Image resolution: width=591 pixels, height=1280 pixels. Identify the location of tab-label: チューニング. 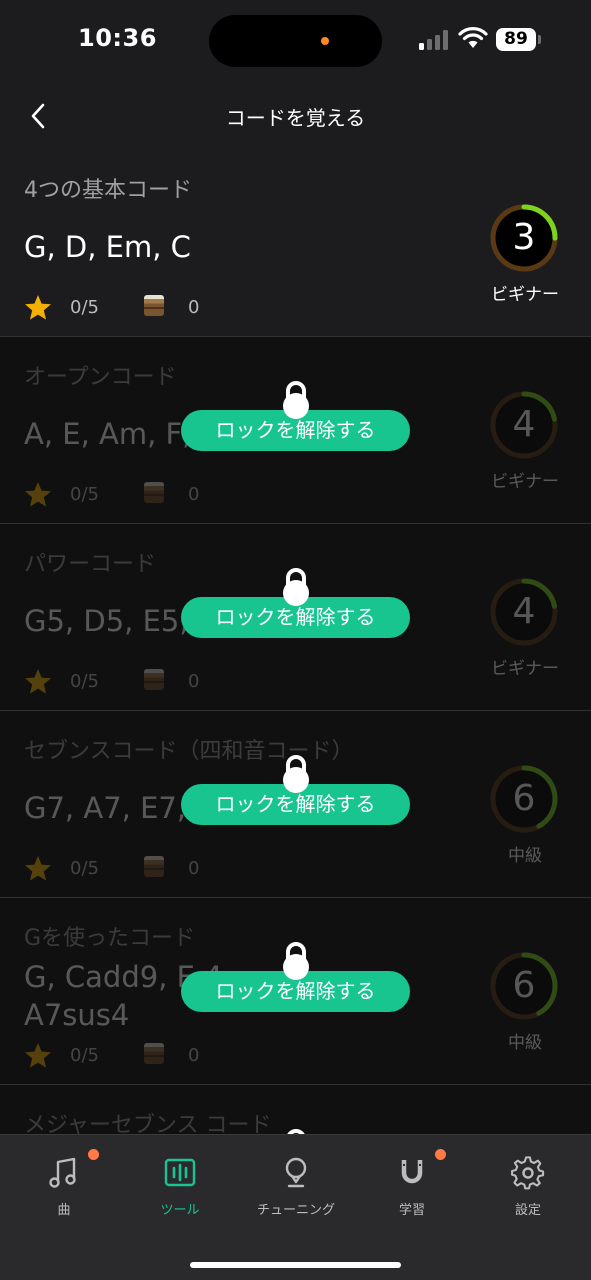
(295, 1210).